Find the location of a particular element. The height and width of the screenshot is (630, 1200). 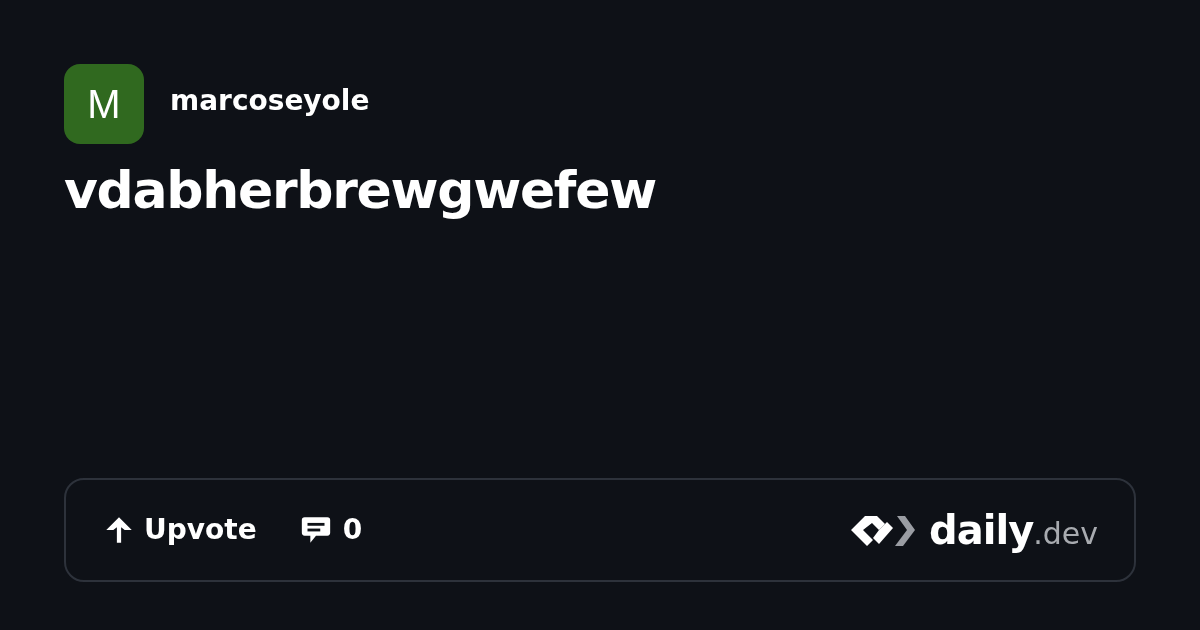

upvote-button: Upvote is located at coordinates (179, 530).